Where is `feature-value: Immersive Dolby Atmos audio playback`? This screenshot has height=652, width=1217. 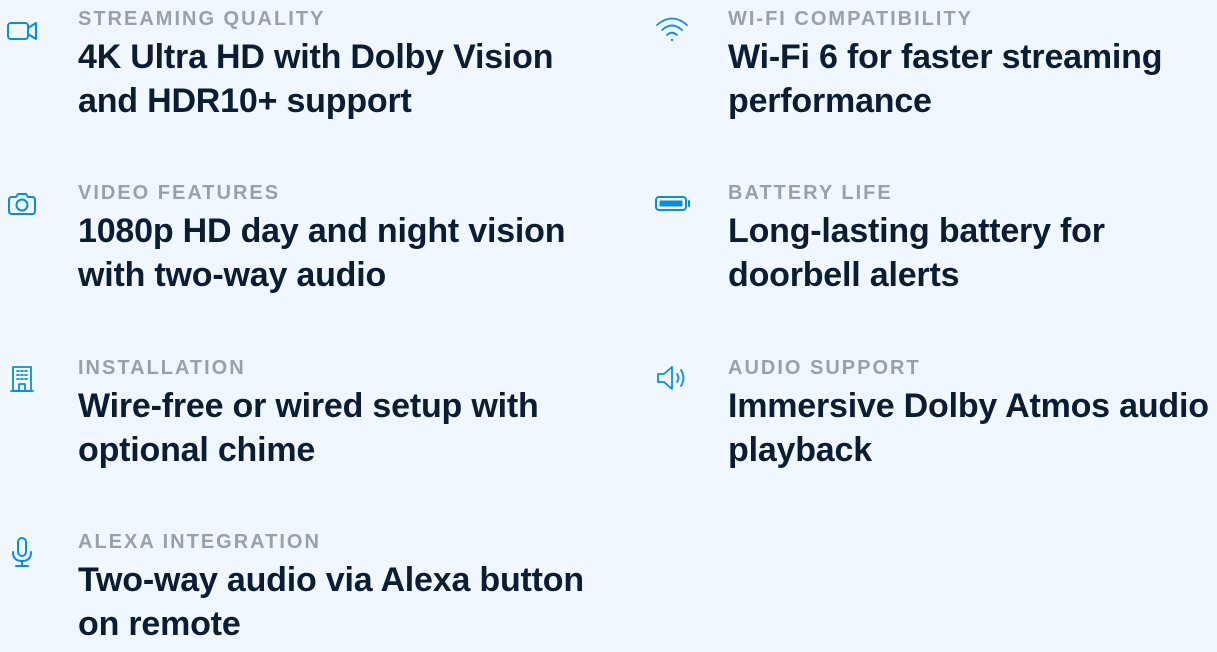
feature-value: Immersive Dolby Atmos audio playback is located at coordinates (968, 428).